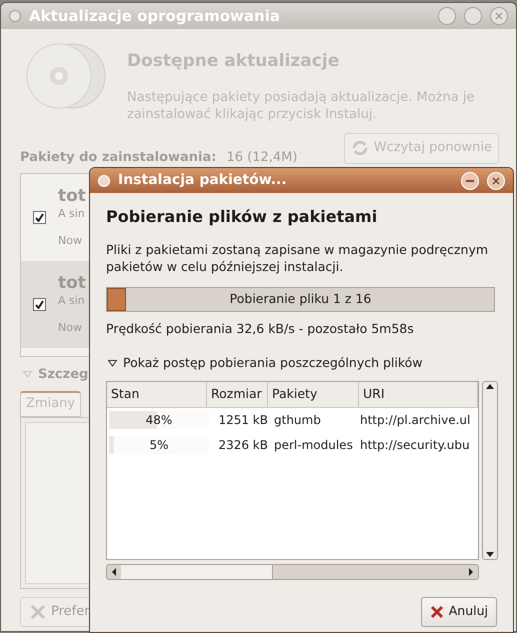 This screenshot has height=633, width=517. I want to click on packages-count: 16 (12,4M), so click(262, 157).